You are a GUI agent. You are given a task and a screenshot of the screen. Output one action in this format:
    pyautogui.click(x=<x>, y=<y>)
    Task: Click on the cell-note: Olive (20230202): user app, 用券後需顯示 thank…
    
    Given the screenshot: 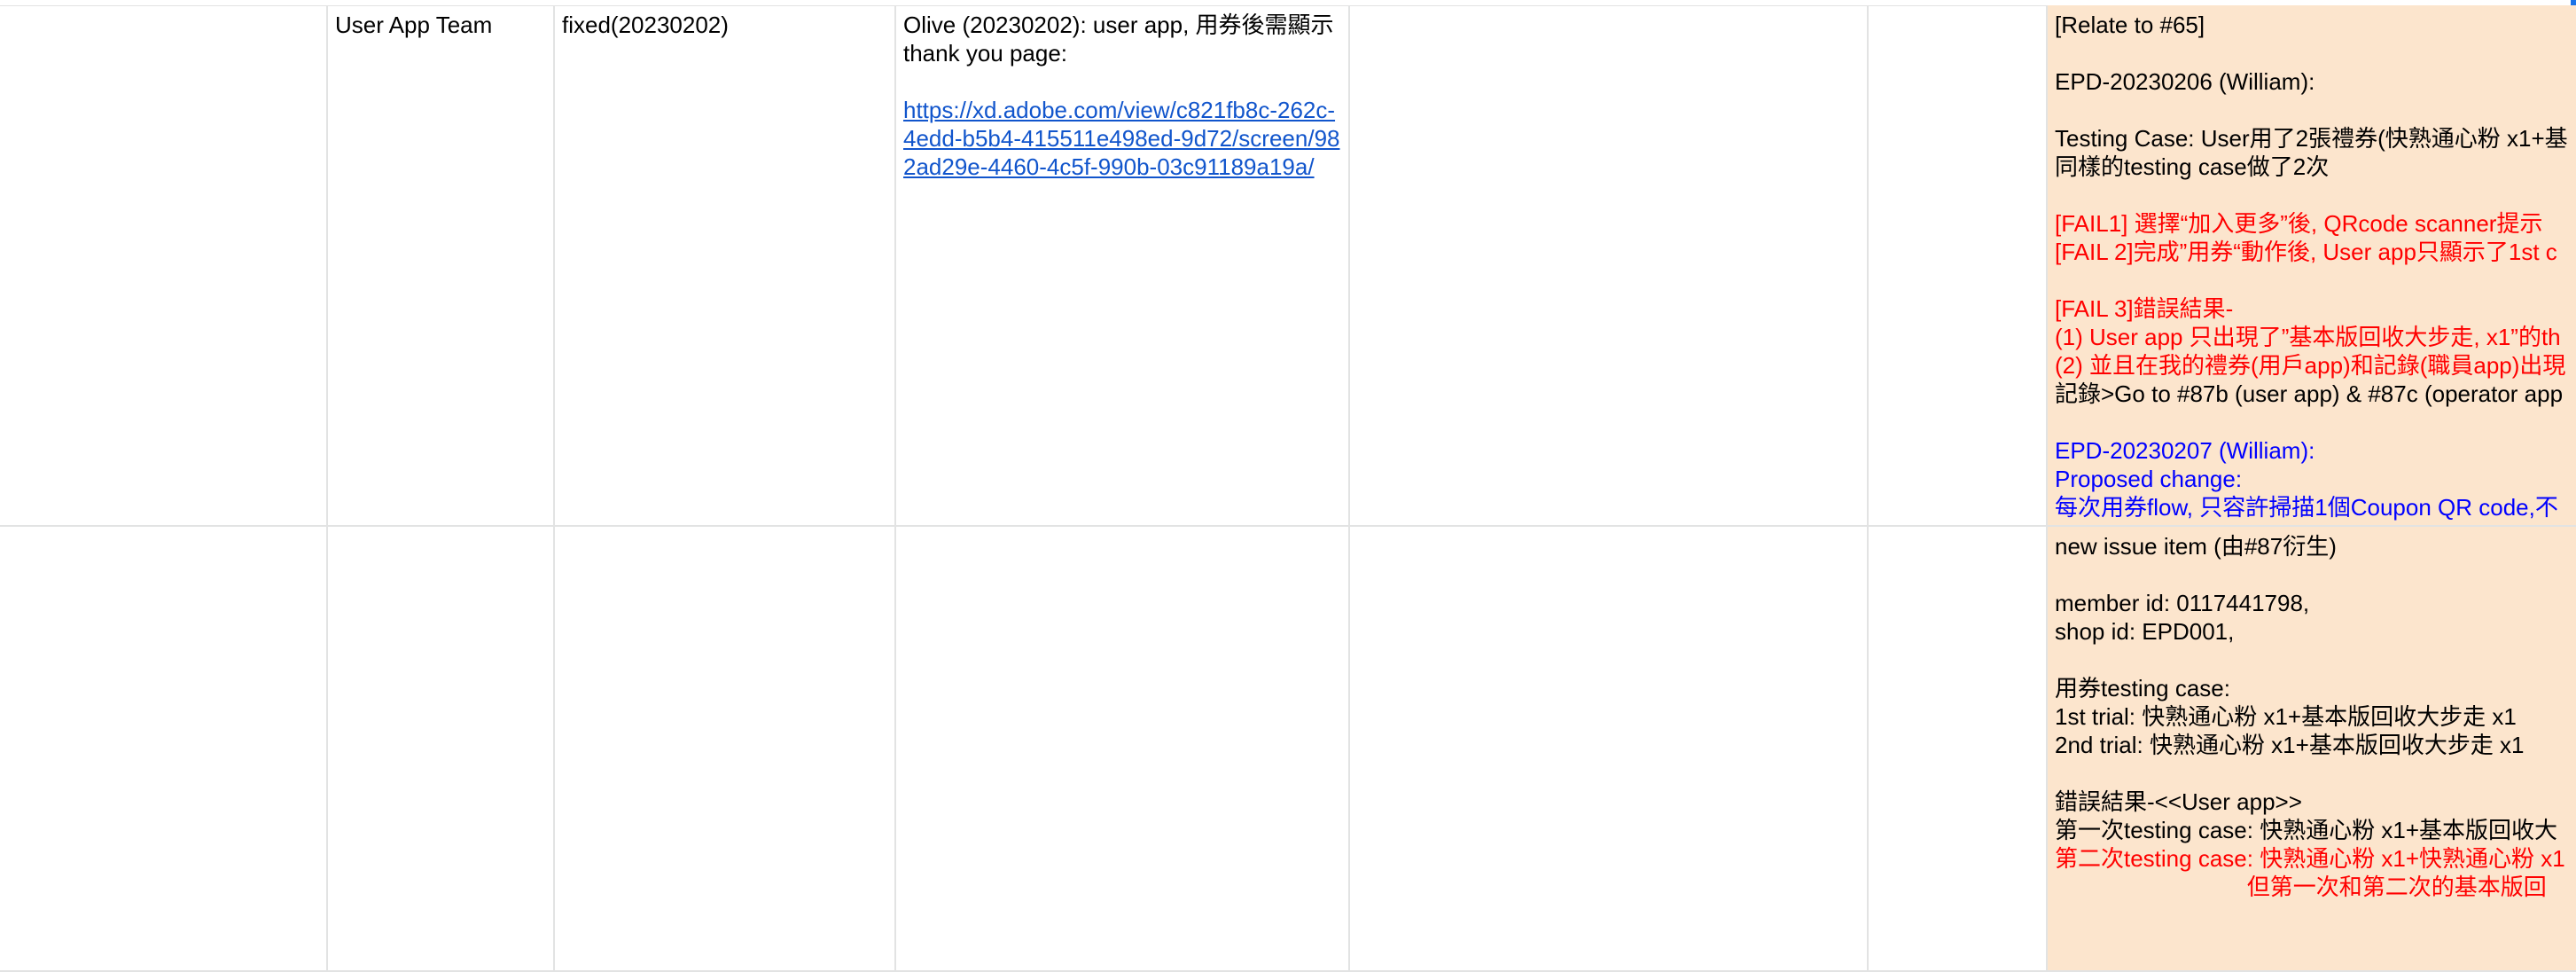 What is the action you would take?
    pyautogui.click(x=1123, y=265)
    